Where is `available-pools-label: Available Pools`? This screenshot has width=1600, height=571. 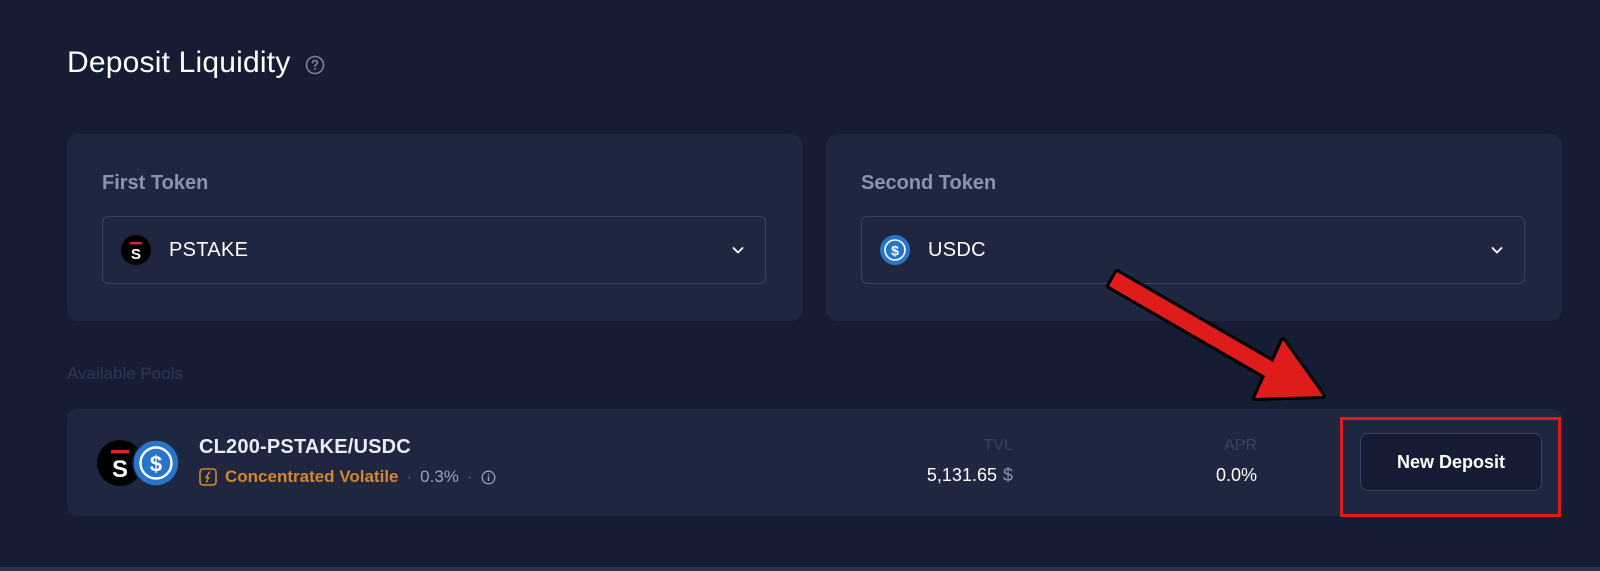
available-pools-label: Available Pools is located at coordinates (125, 373).